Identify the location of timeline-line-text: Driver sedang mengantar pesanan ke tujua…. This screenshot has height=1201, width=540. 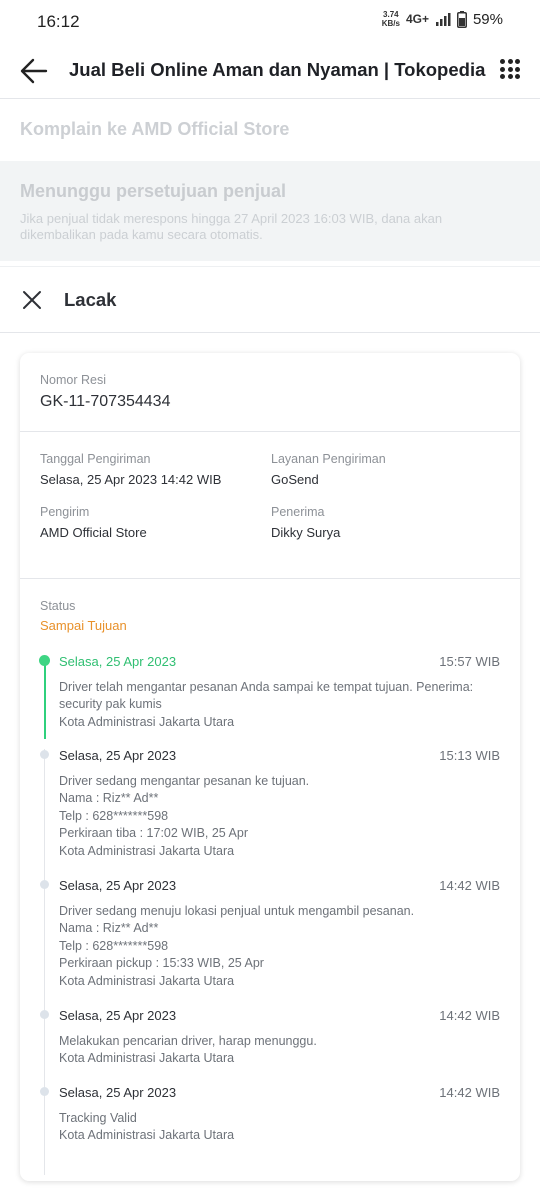
(184, 781).